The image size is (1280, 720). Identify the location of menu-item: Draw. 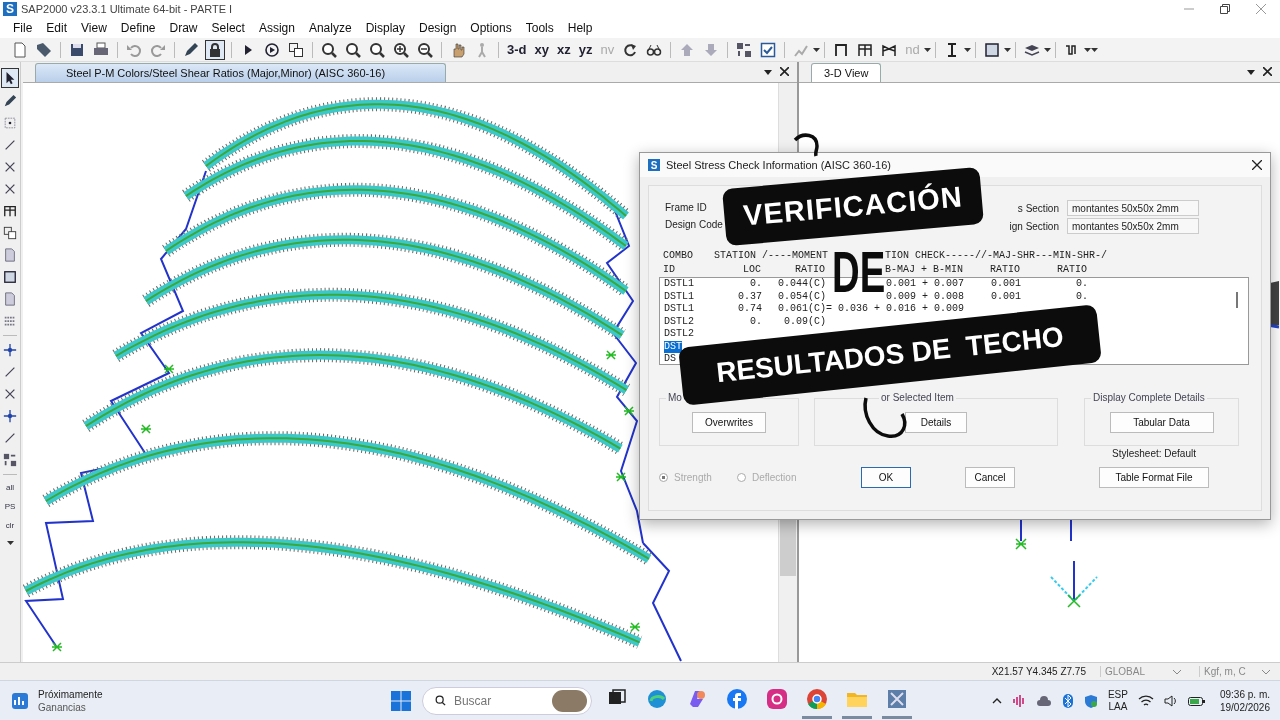
(183, 28).